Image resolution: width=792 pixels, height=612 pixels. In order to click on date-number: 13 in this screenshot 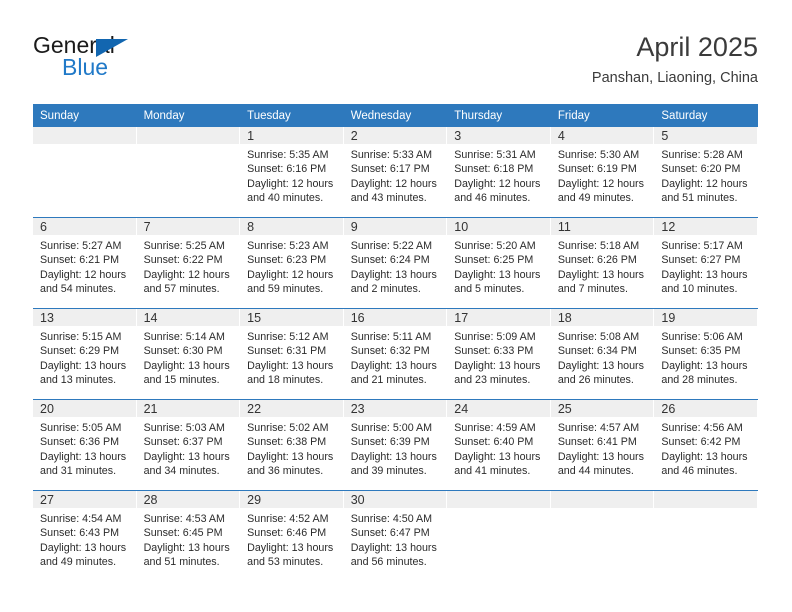, I will do `click(47, 318)`.